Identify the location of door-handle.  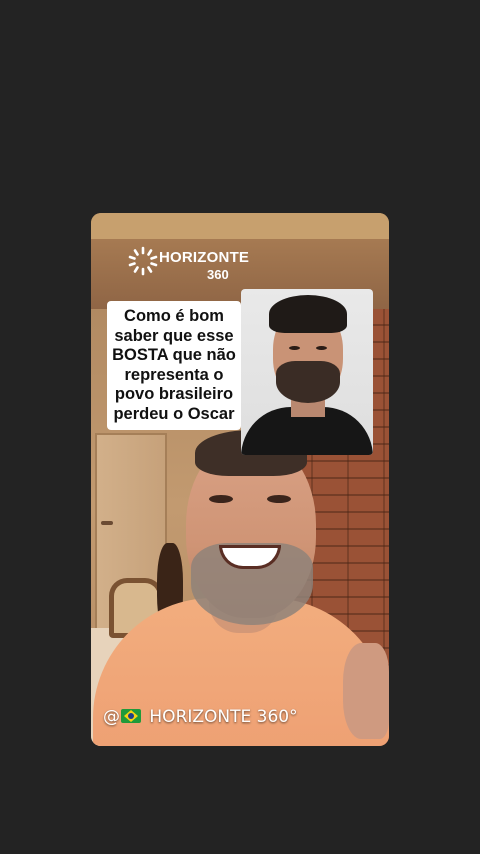
(107, 523).